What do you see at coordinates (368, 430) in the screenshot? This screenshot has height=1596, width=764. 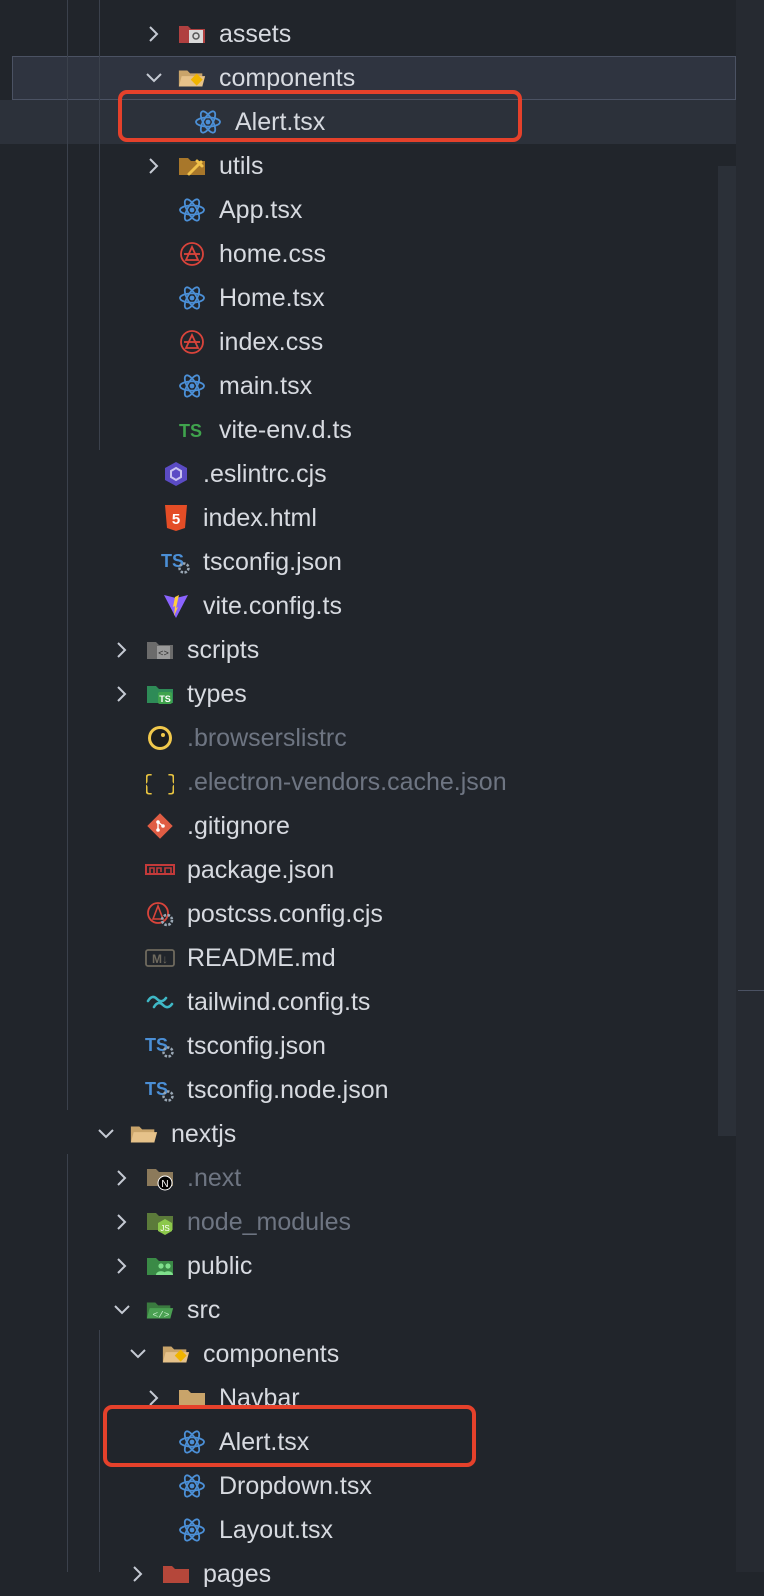 I see `file-row: TS vite-env.d.ts` at bounding box center [368, 430].